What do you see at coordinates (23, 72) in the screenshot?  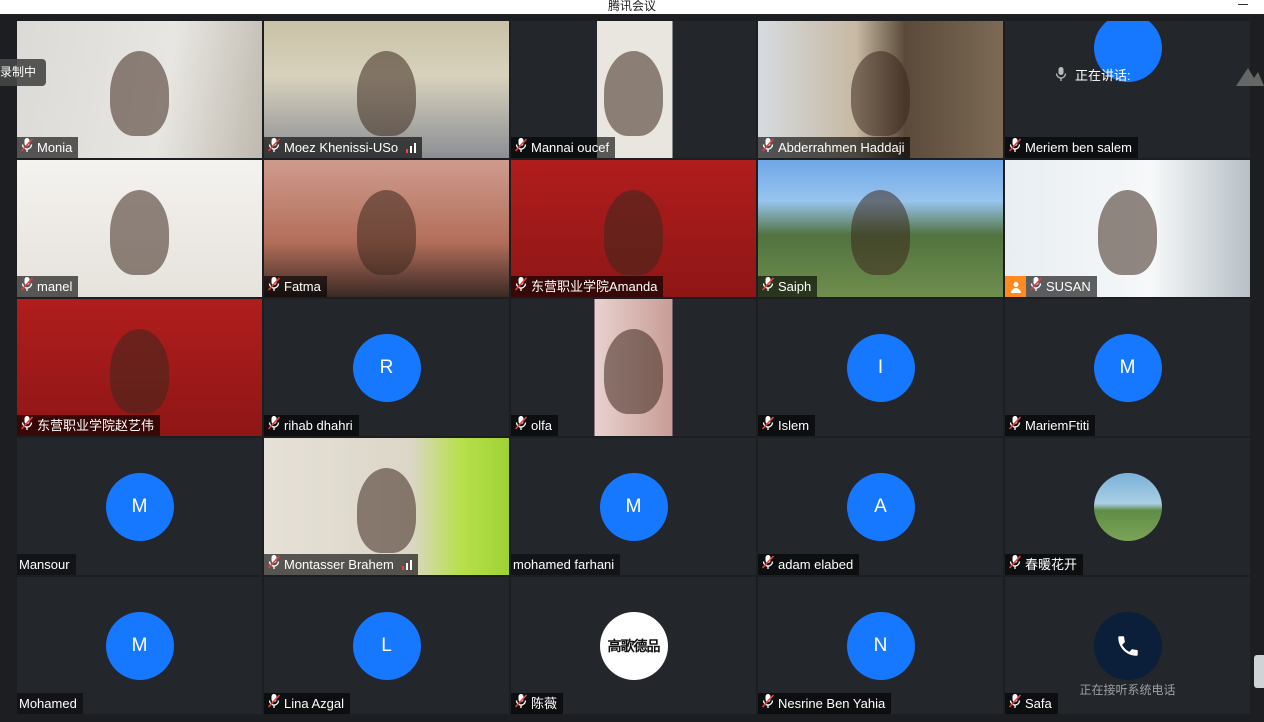 I see `recording-indicator: 录制中` at bounding box center [23, 72].